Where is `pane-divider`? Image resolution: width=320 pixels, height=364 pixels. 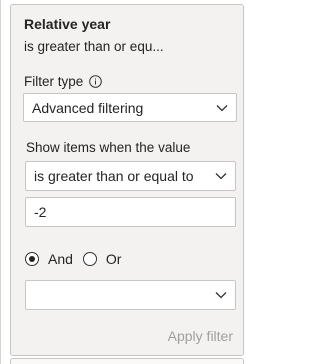 pane-divider is located at coordinates (0, 182).